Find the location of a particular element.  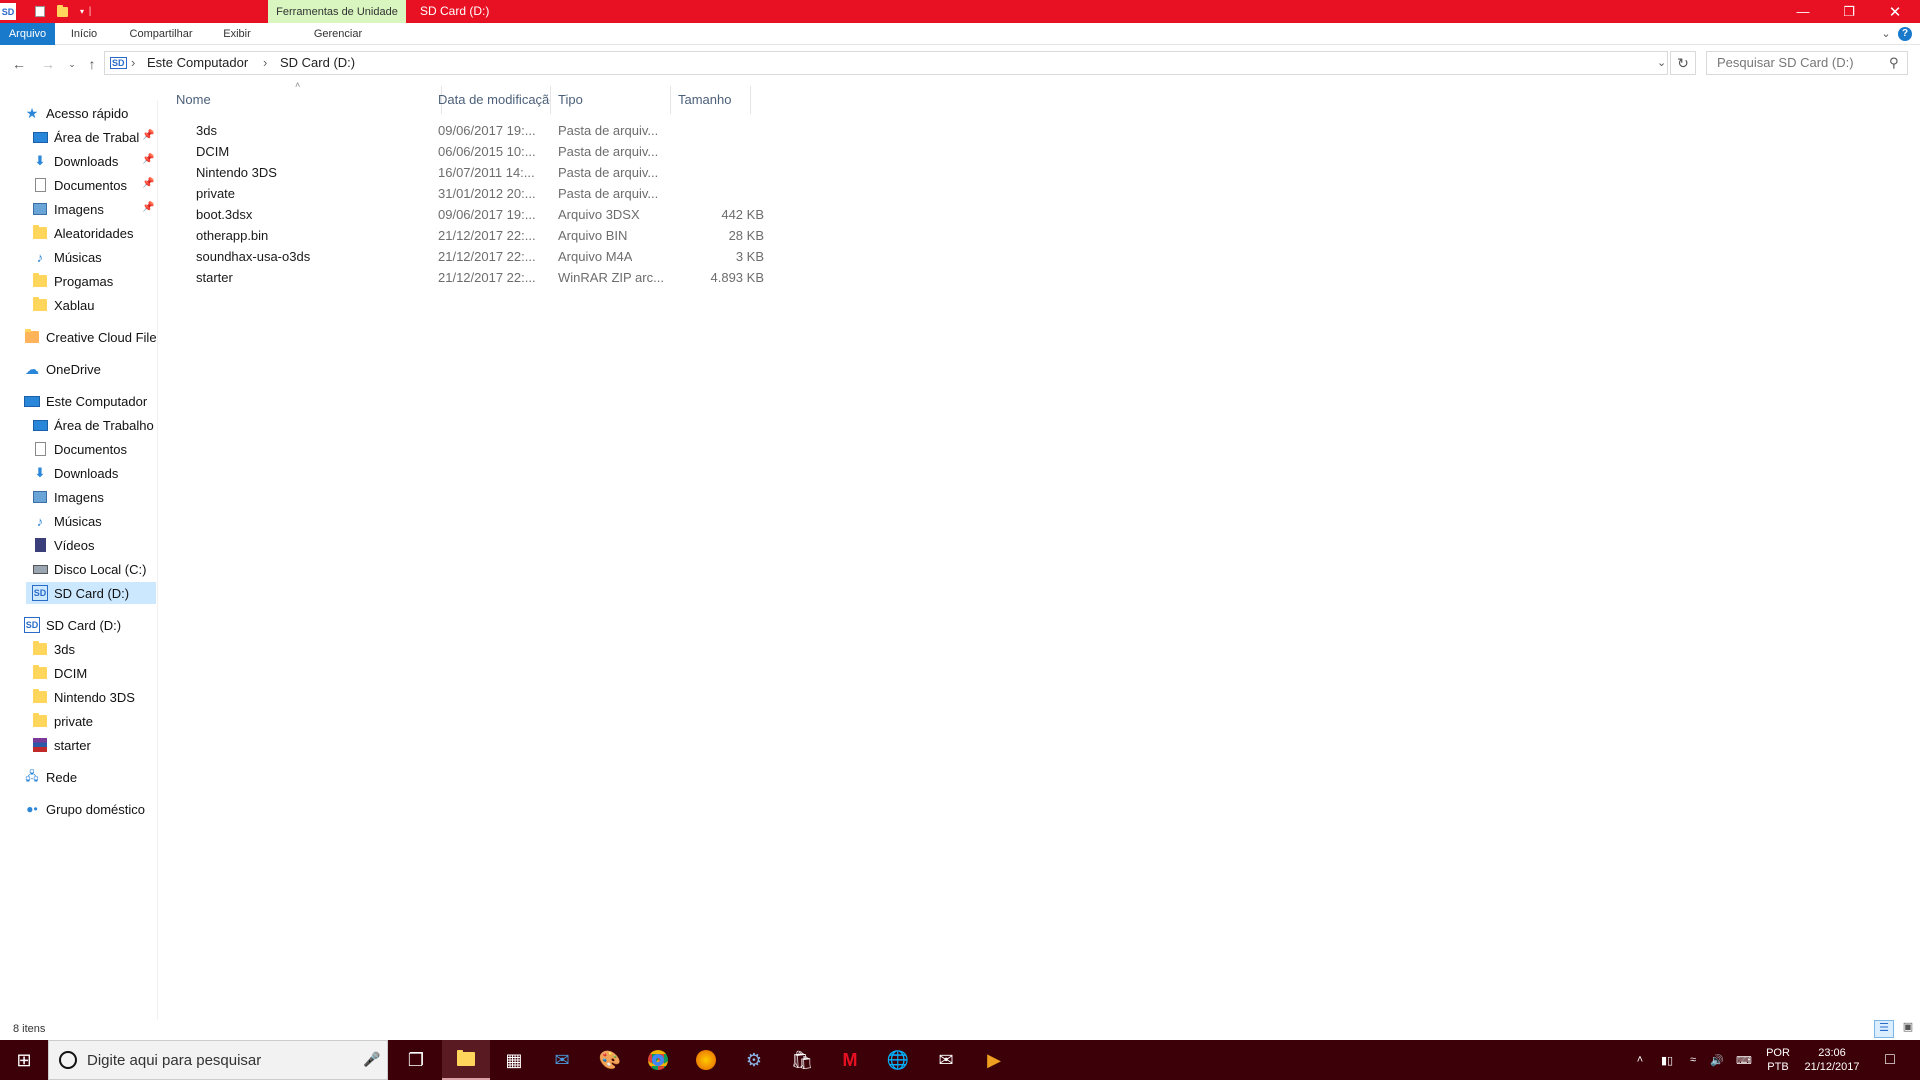

sidebar-item-musicas: ♪ Músicas is located at coordinates (67, 257).